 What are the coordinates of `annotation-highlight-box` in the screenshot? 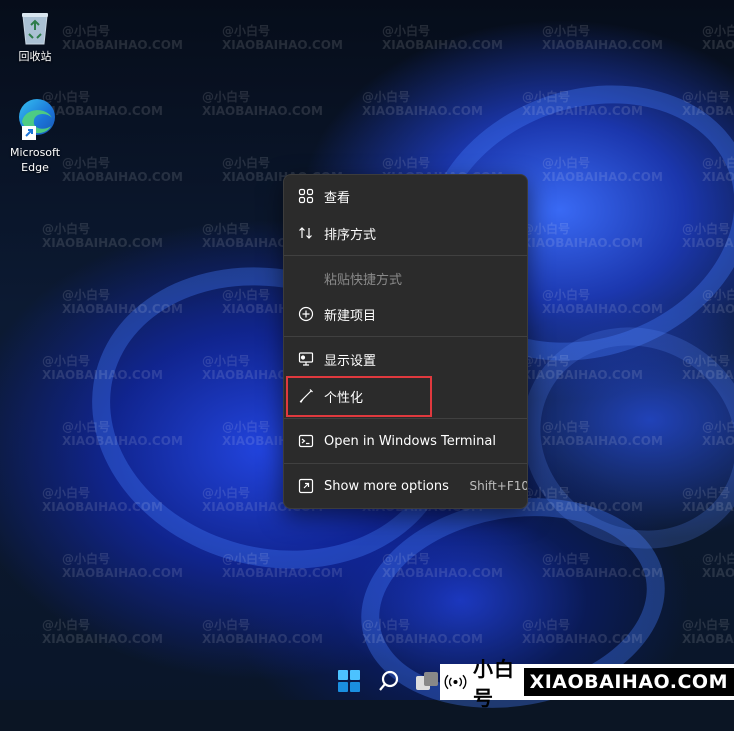 It's located at (359, 396).